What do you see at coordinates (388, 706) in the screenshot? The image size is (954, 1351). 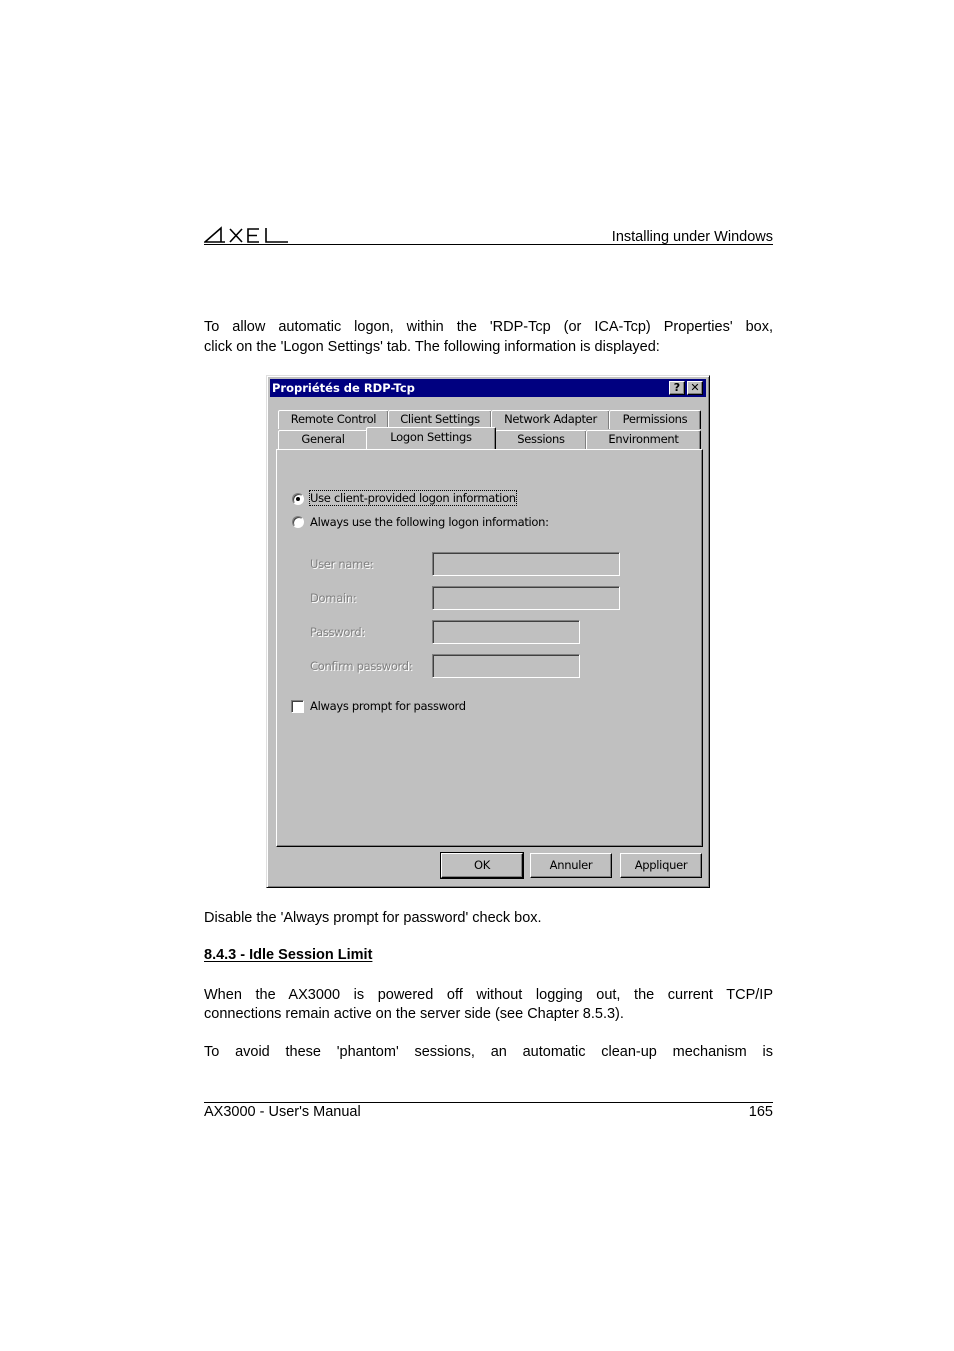 I see `always-prompt-label: Always prompt for password` at bounding box center [388, 706].